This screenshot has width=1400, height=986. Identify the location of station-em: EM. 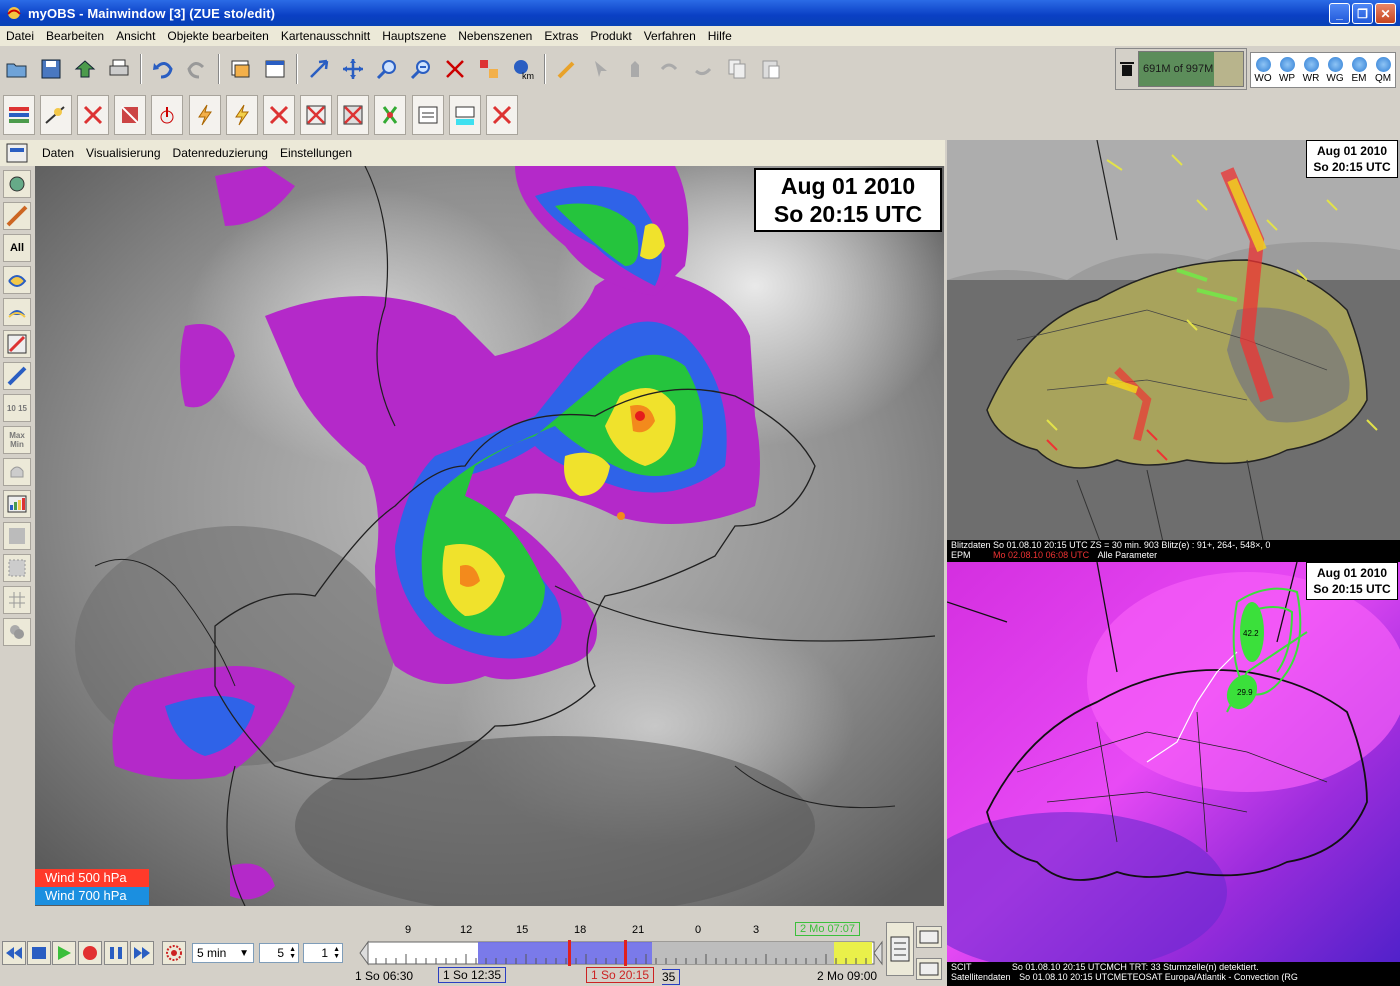
(1359, 70).